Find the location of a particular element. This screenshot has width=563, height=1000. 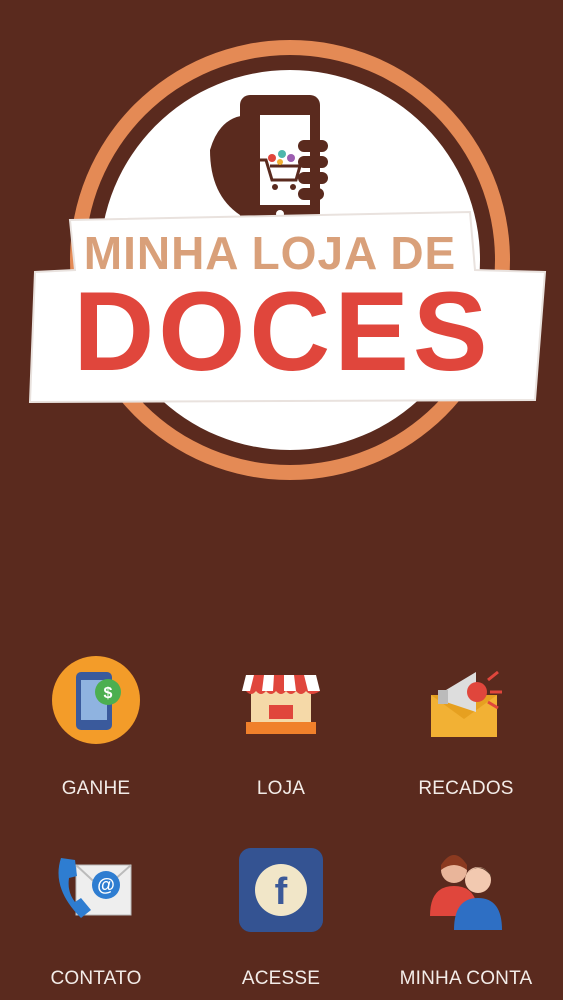

users-icon is located at coordinates (466, 892).